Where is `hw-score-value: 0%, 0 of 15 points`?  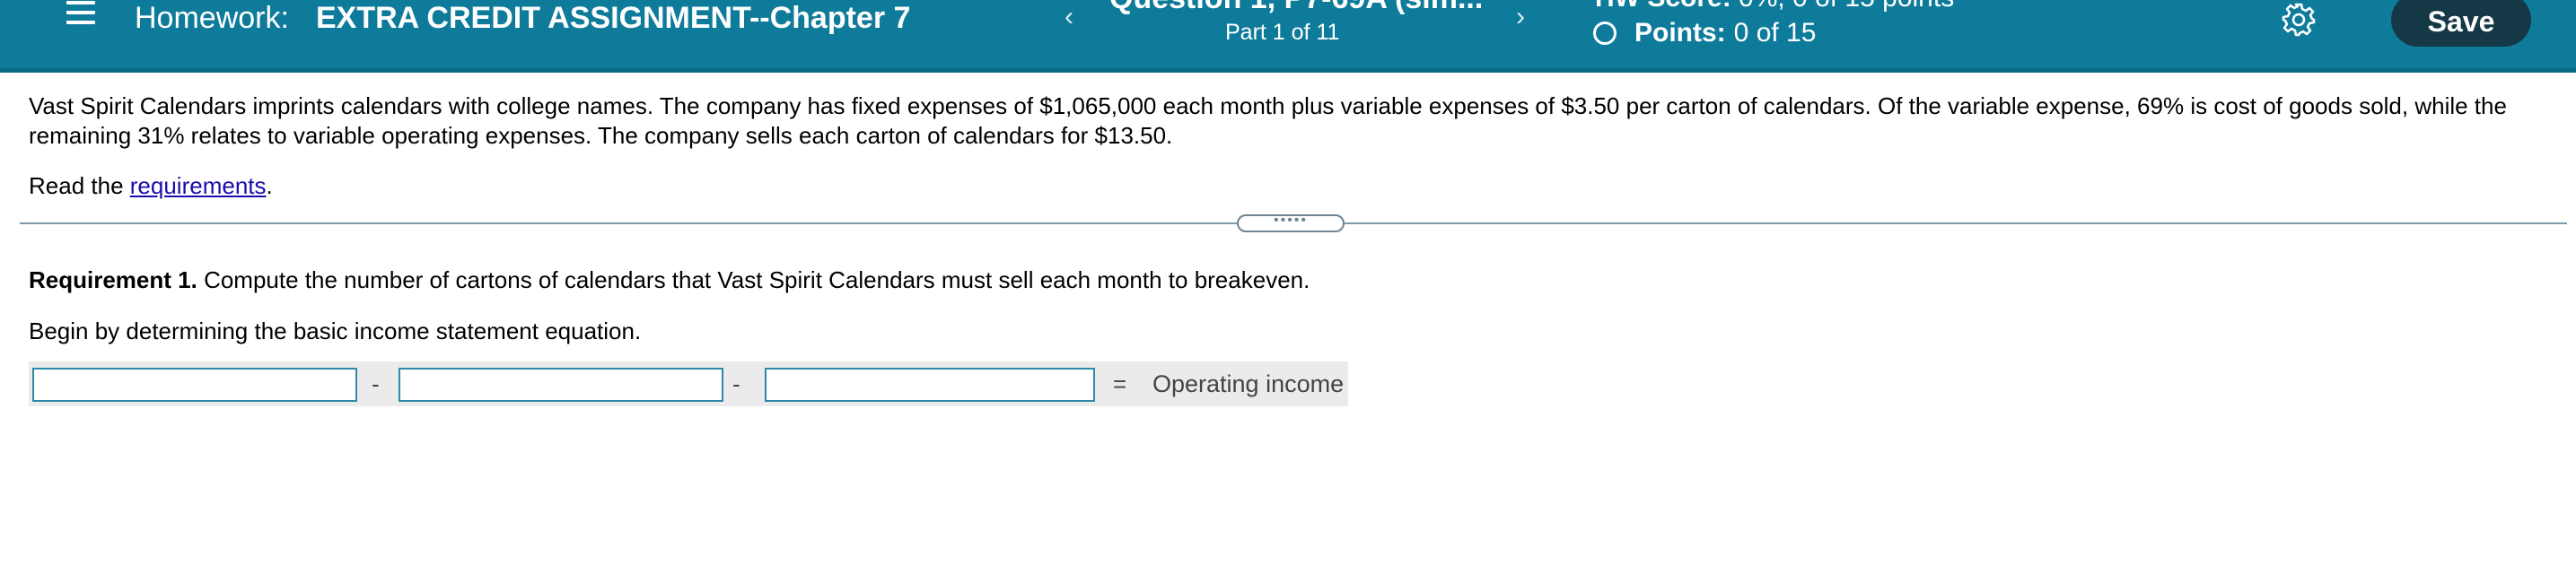 hw-score-value: 0%, 0 of 15 points is located at coordinates (1846, 6).